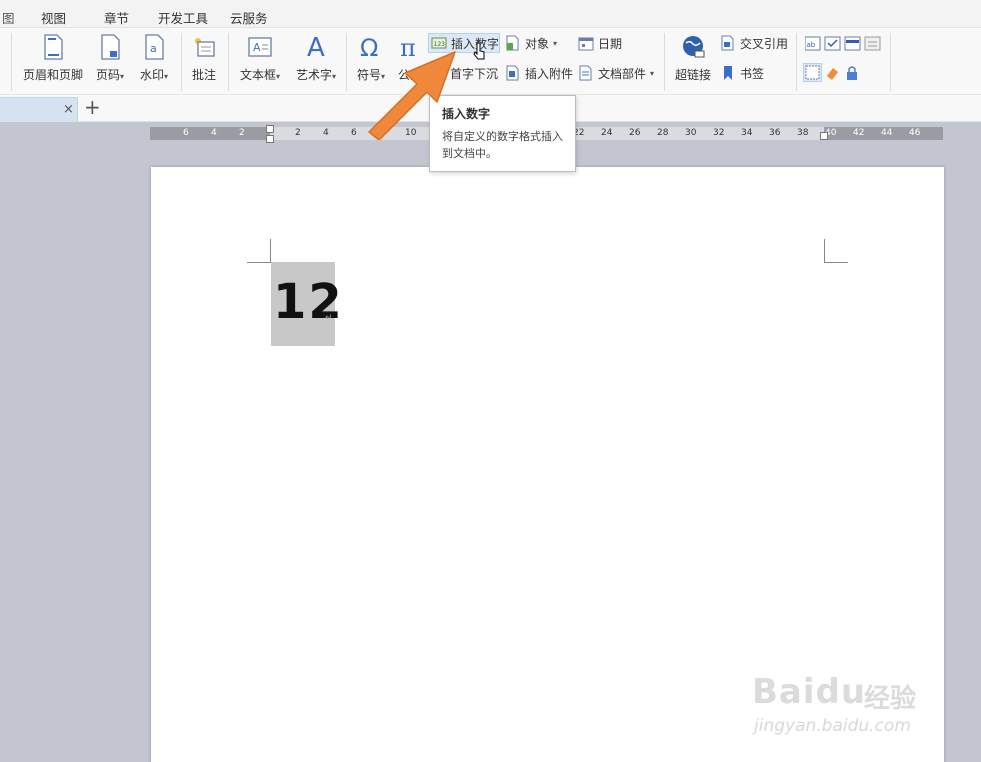 The width and height of the screenshot is (981, 762). I want to click on svg-text: ab, so click(811, 45).